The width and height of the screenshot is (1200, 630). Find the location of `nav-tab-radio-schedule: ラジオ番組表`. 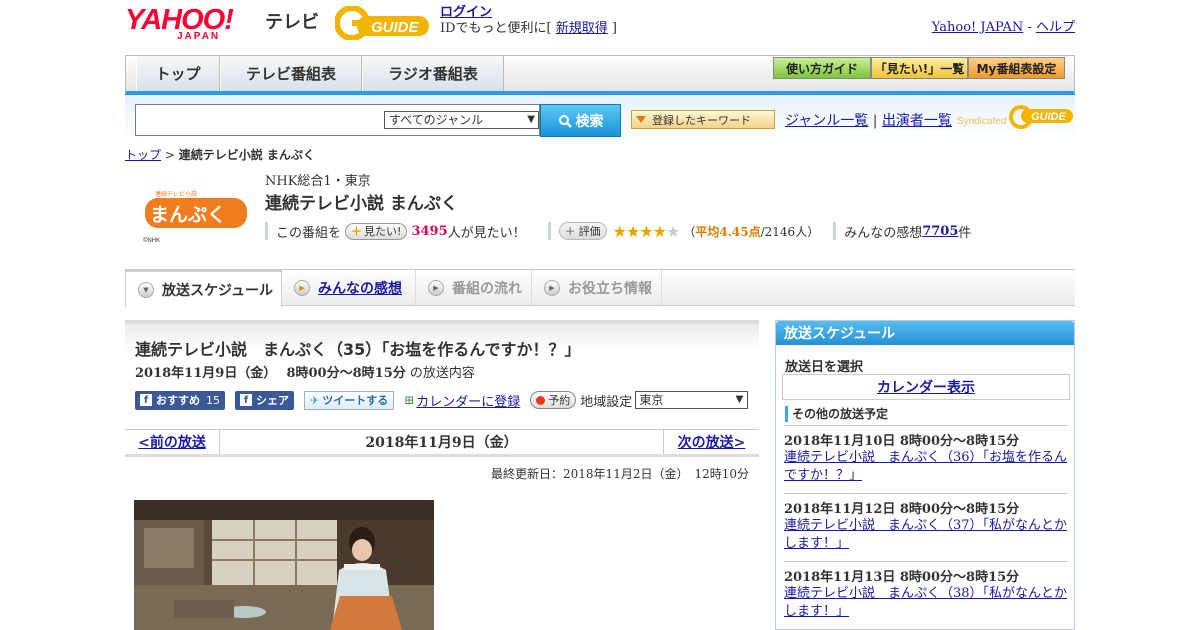

nav-tab-radio-schedule: ラジオ番組表 is located at coordinates (433, 73).